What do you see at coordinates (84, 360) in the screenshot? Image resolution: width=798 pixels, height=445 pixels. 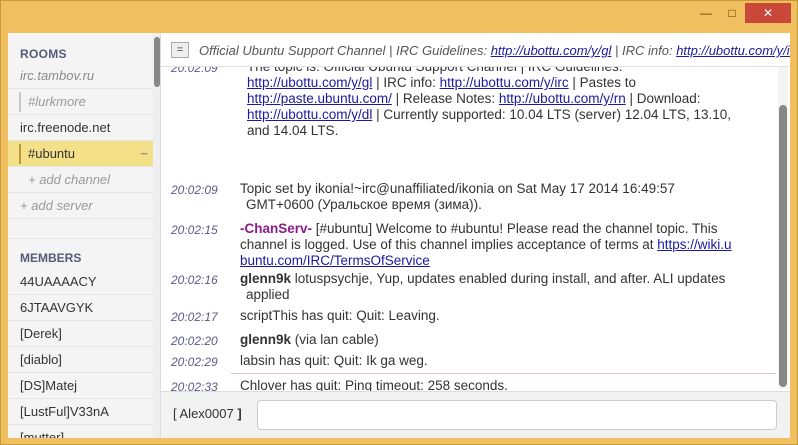 I see `member-item: [diablo]` at bounding box center [84, 360].